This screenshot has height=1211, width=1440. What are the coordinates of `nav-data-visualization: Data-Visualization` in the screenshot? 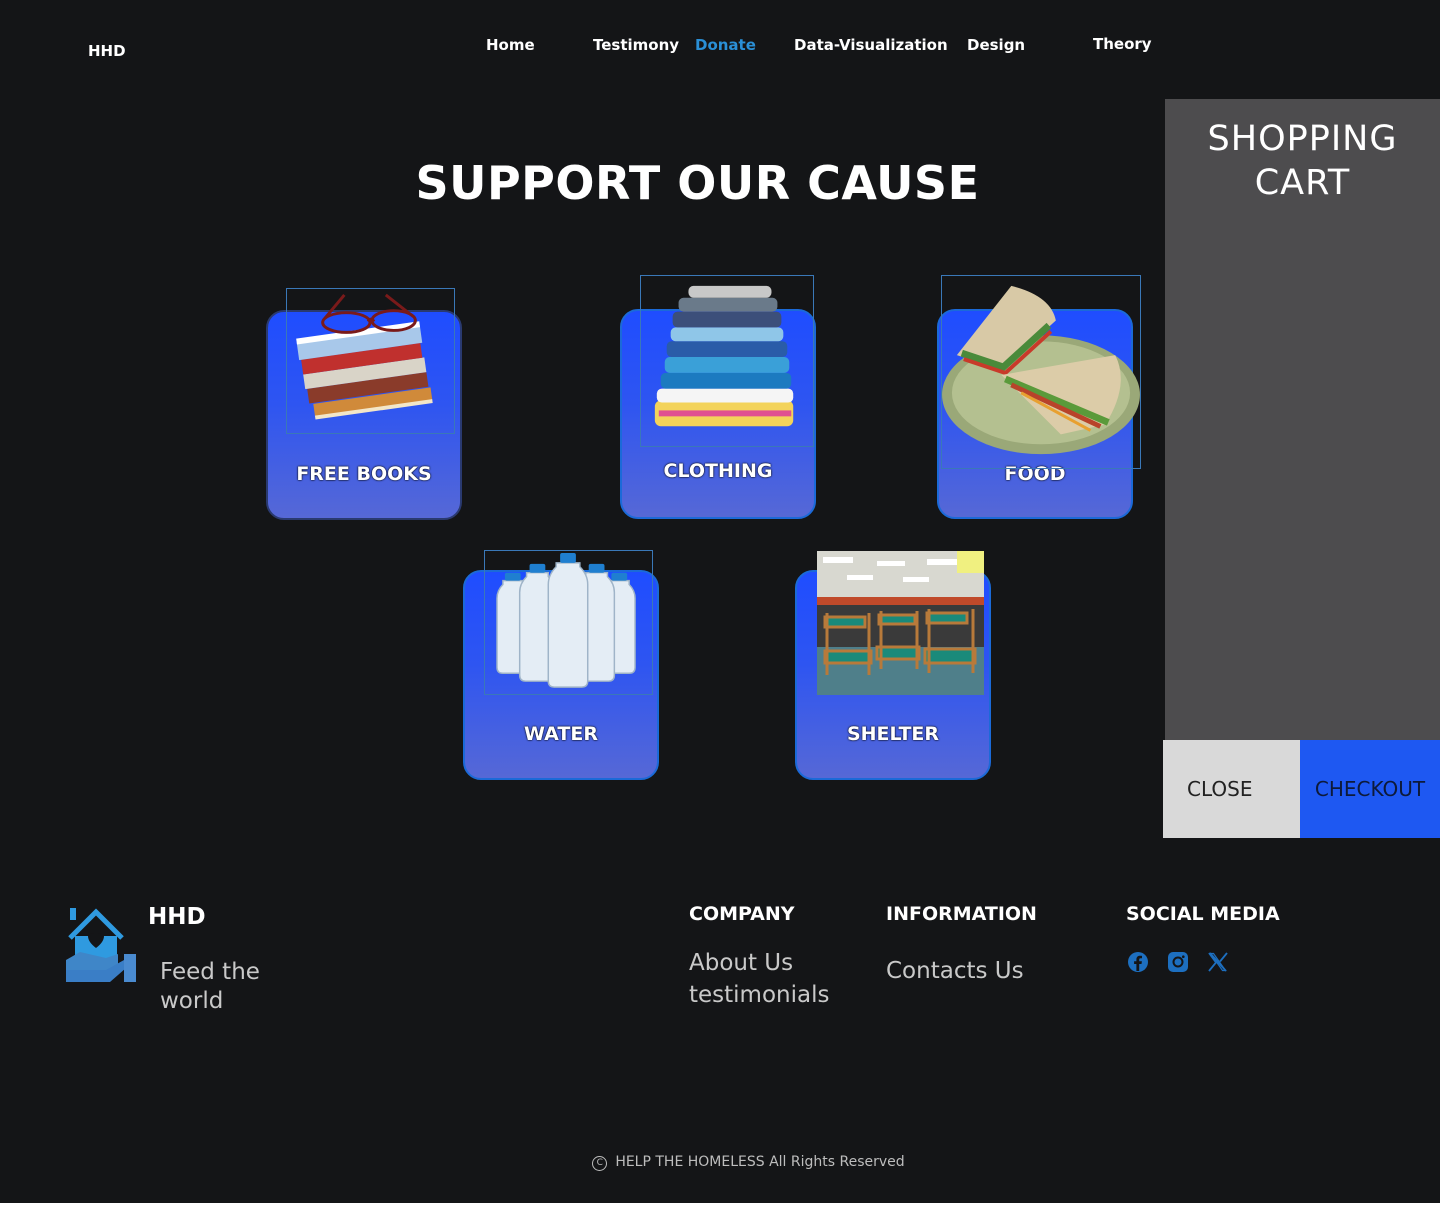 It's located at (871, 45).